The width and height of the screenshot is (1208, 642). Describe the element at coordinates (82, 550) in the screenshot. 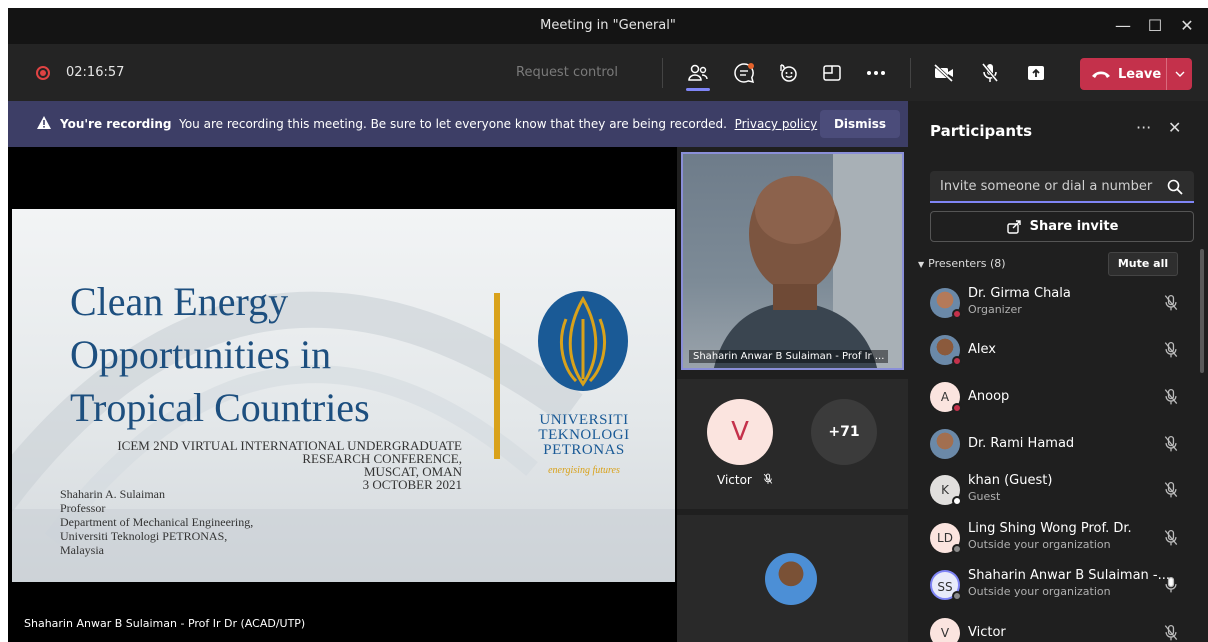

I see `slide-author-line: Malaysia` at that location.